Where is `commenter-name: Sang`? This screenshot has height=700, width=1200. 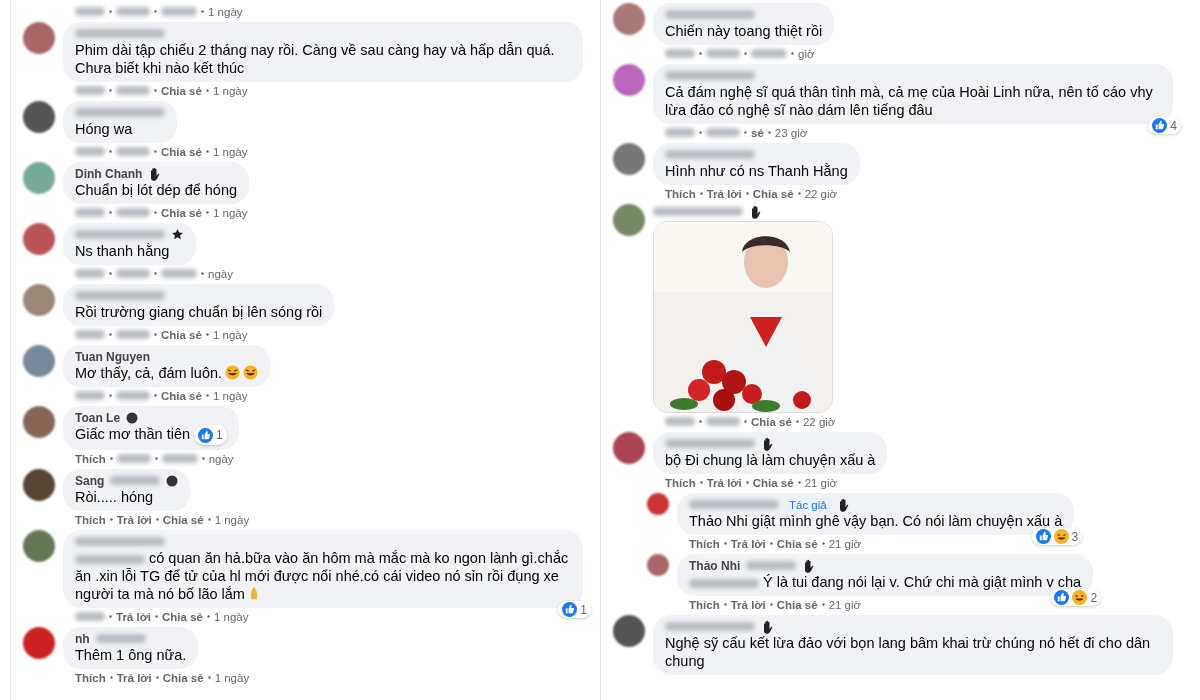
commenter-name: Sang is located at coordinates (90, 480).